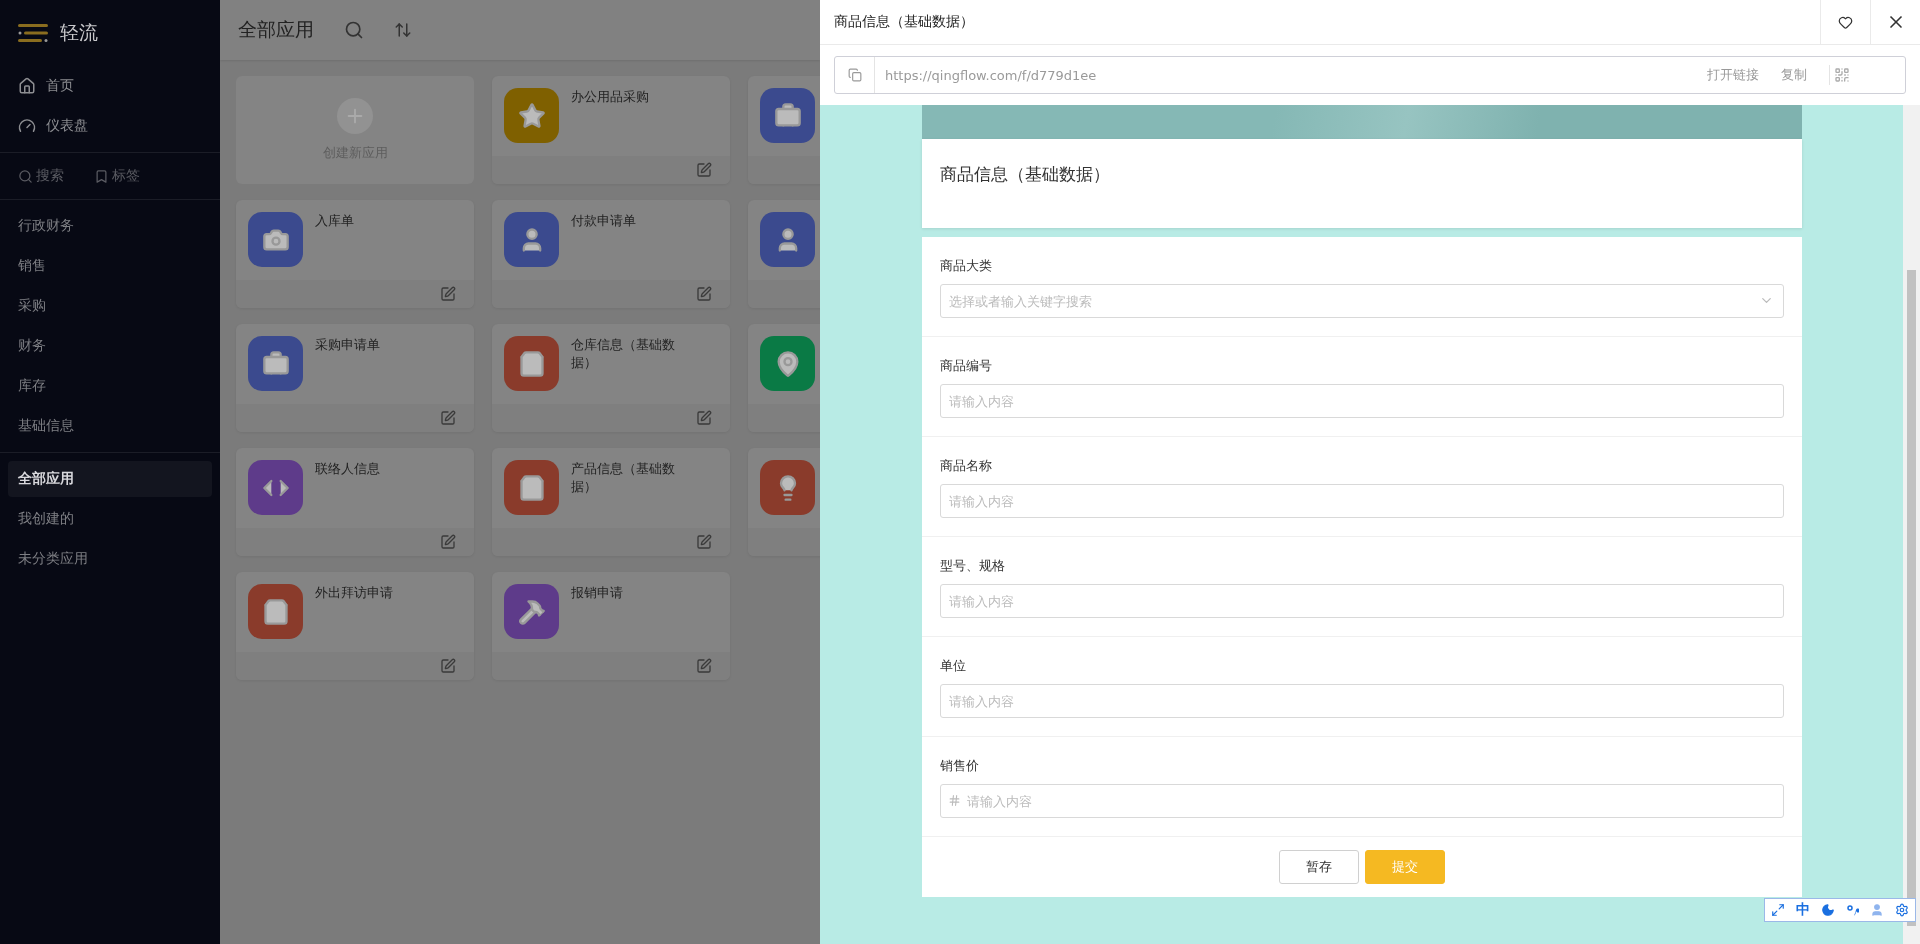 The height and width of the screenshot is (944, 1920). Describe the element at coordinates (904, 22) in the screenshot. I see `drawer-title: 商品信息（基础数据）` at that location.